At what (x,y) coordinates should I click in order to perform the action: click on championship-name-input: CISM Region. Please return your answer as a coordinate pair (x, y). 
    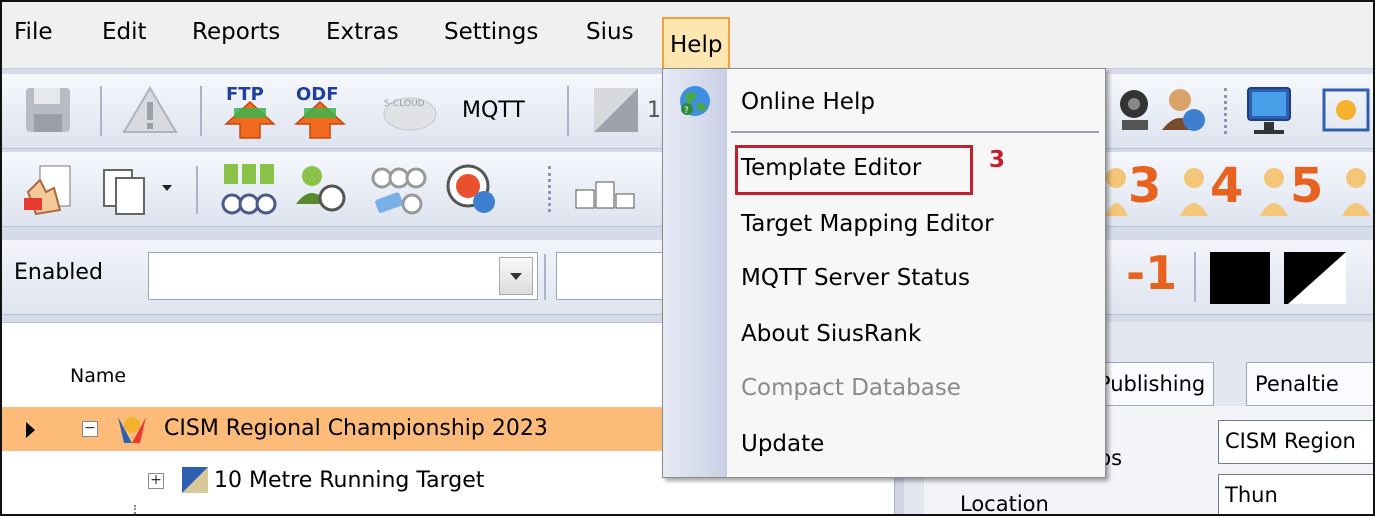
    Looking at the image, I should click on (1295, 442).